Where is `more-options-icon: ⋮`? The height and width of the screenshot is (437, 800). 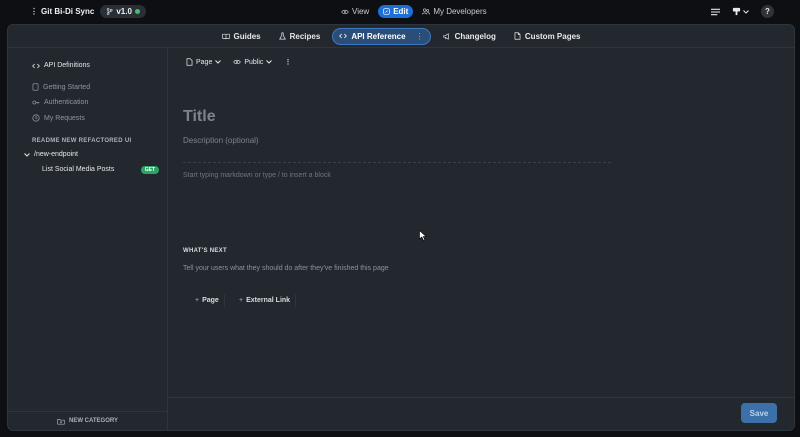
more-options-icon: ⋮ is located at coordinates (287, 62).